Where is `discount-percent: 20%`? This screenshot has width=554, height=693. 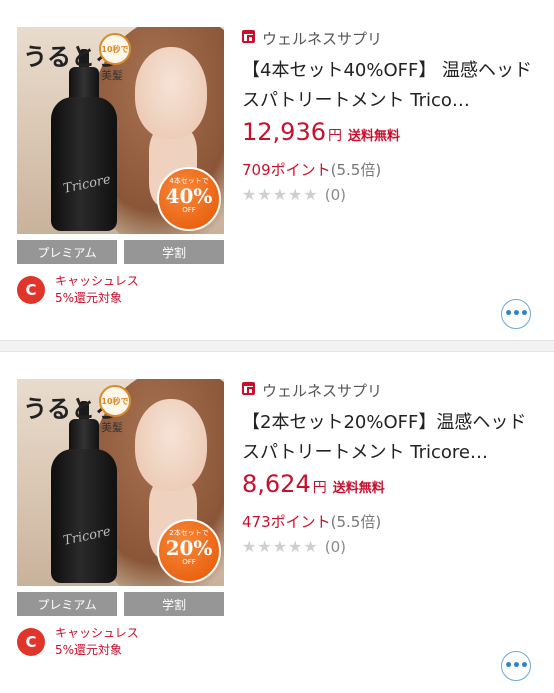
discount-percent: 20% is located at coordinates (189, 548).